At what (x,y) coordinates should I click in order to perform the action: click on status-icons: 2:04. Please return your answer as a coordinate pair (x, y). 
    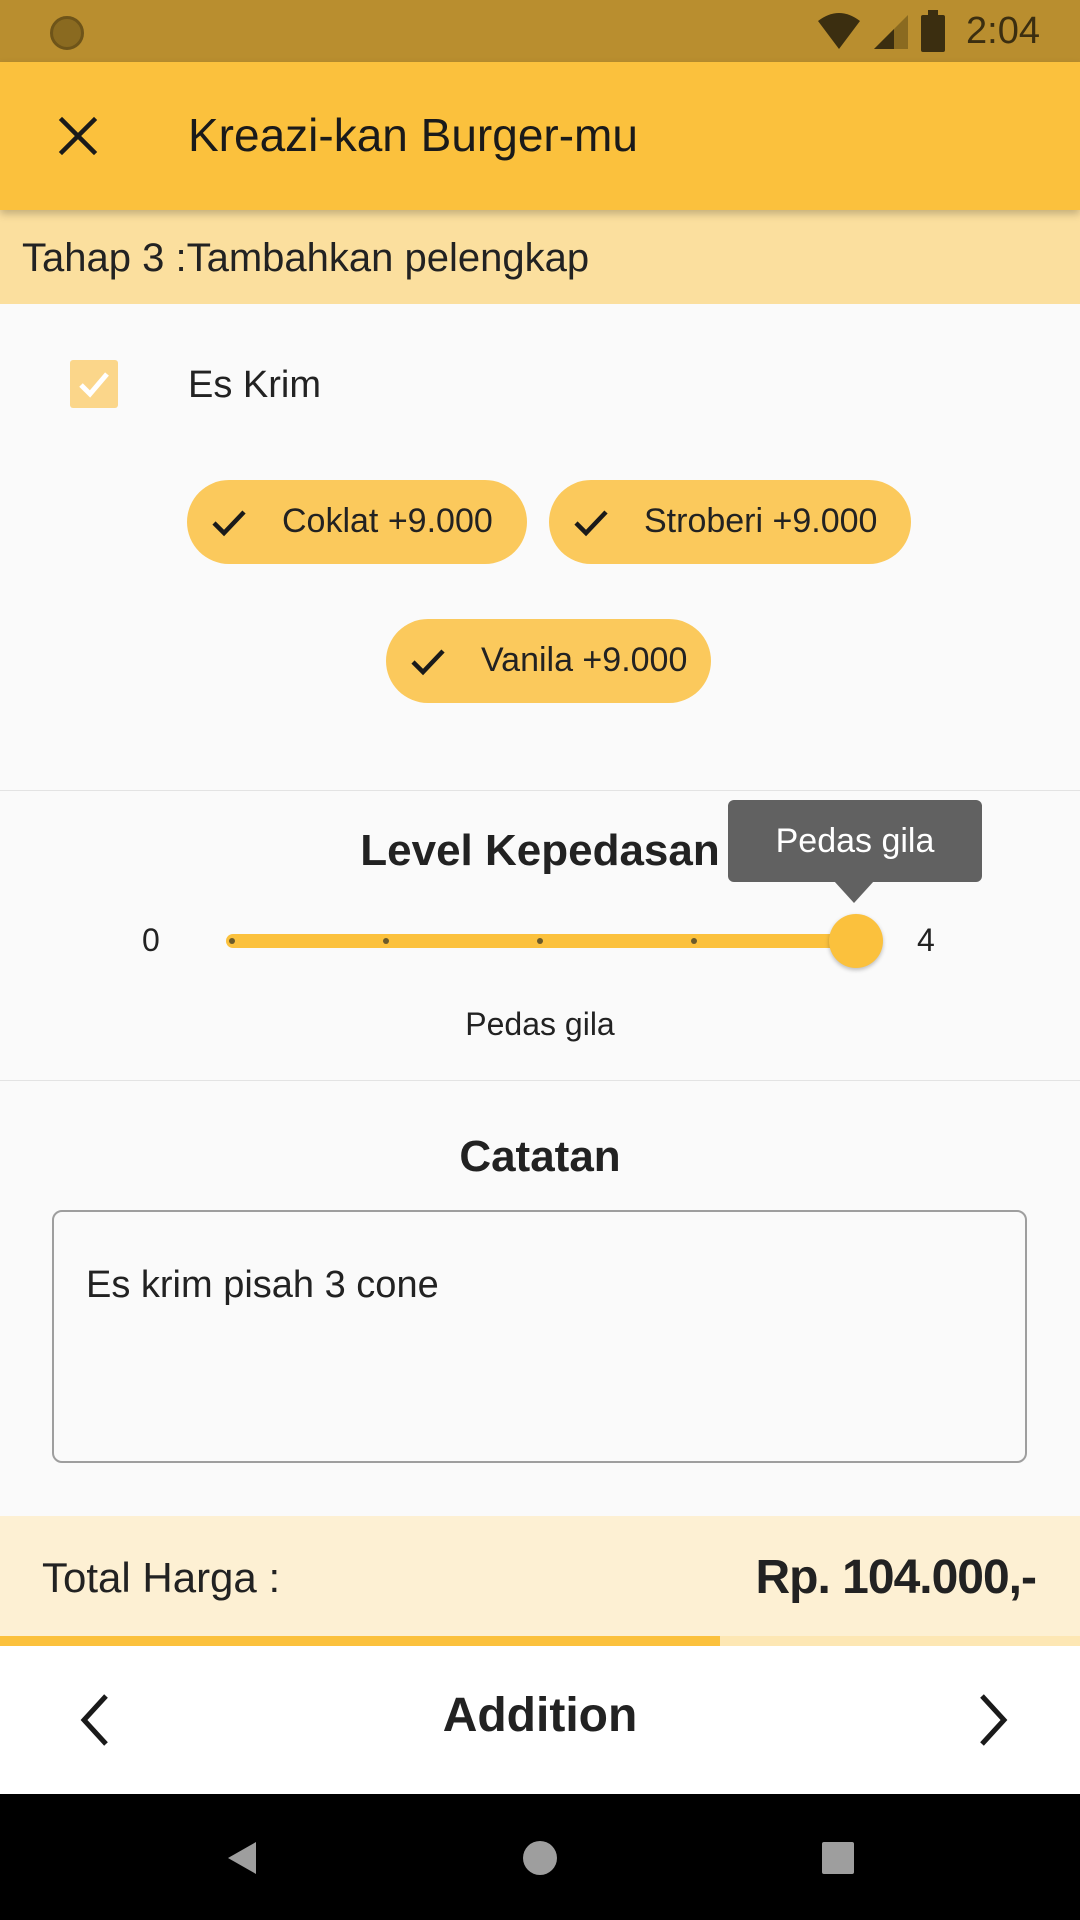
    Looking at the image, I should click on (928, 31).